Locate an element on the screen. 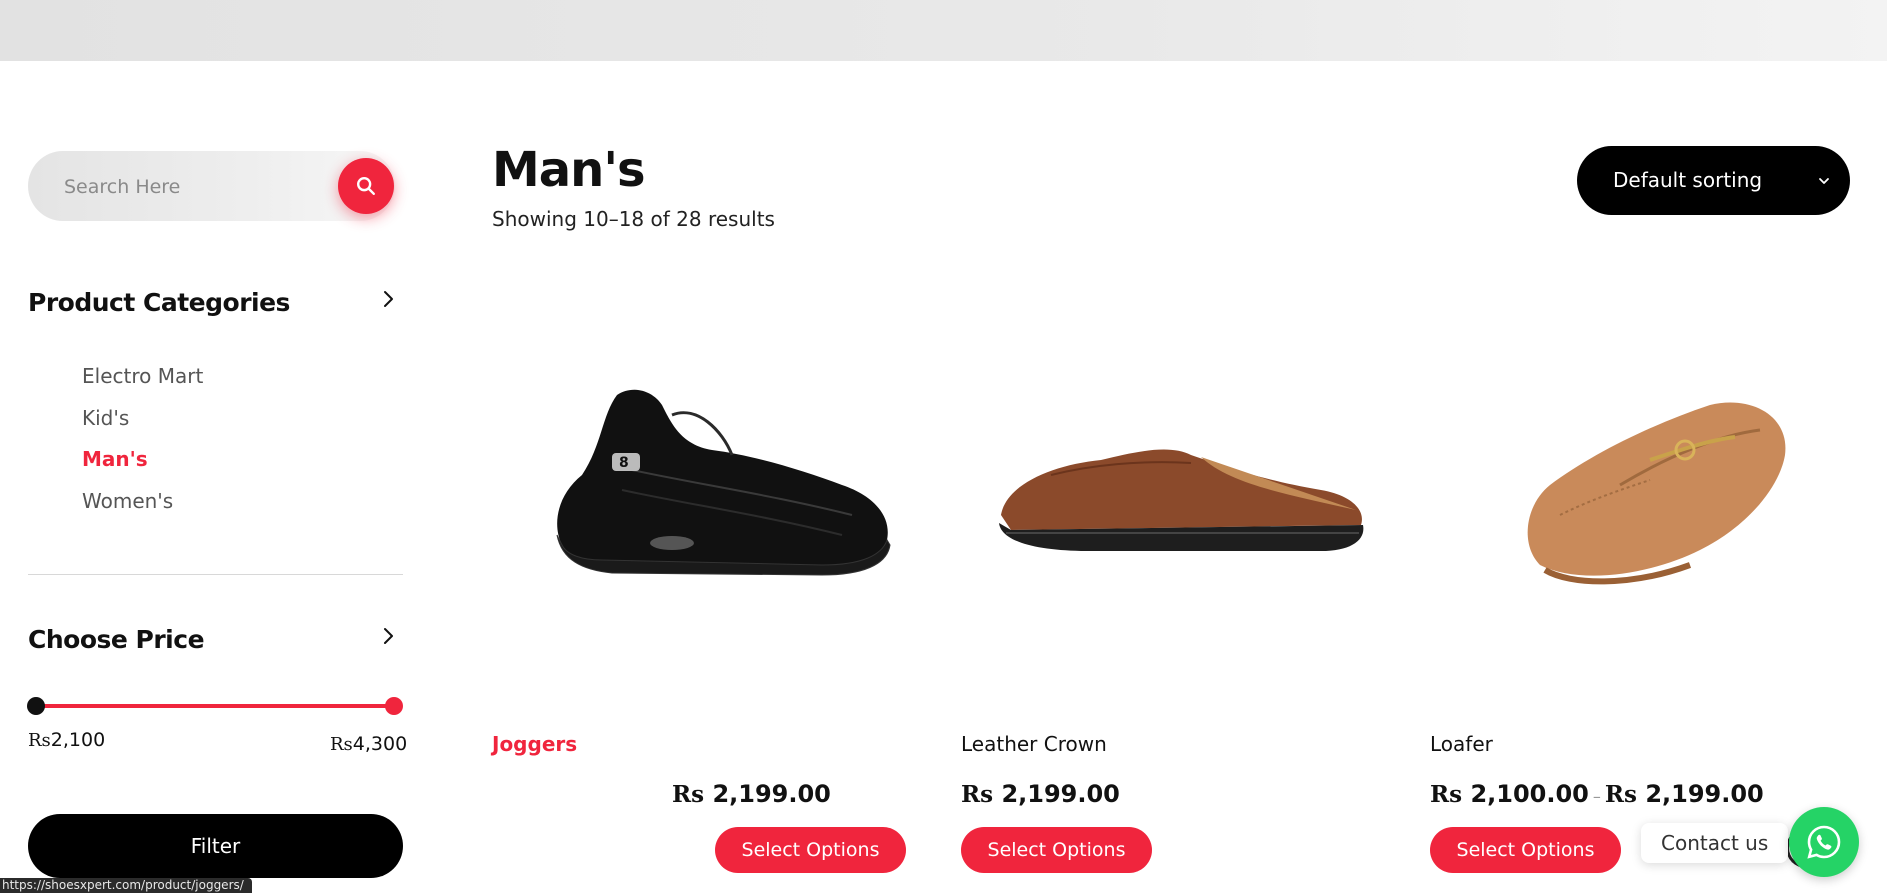 This screenshot has width=1887, height=893. result-count: Showing 10–18 of 28 results is located at coordinates (633, 219).